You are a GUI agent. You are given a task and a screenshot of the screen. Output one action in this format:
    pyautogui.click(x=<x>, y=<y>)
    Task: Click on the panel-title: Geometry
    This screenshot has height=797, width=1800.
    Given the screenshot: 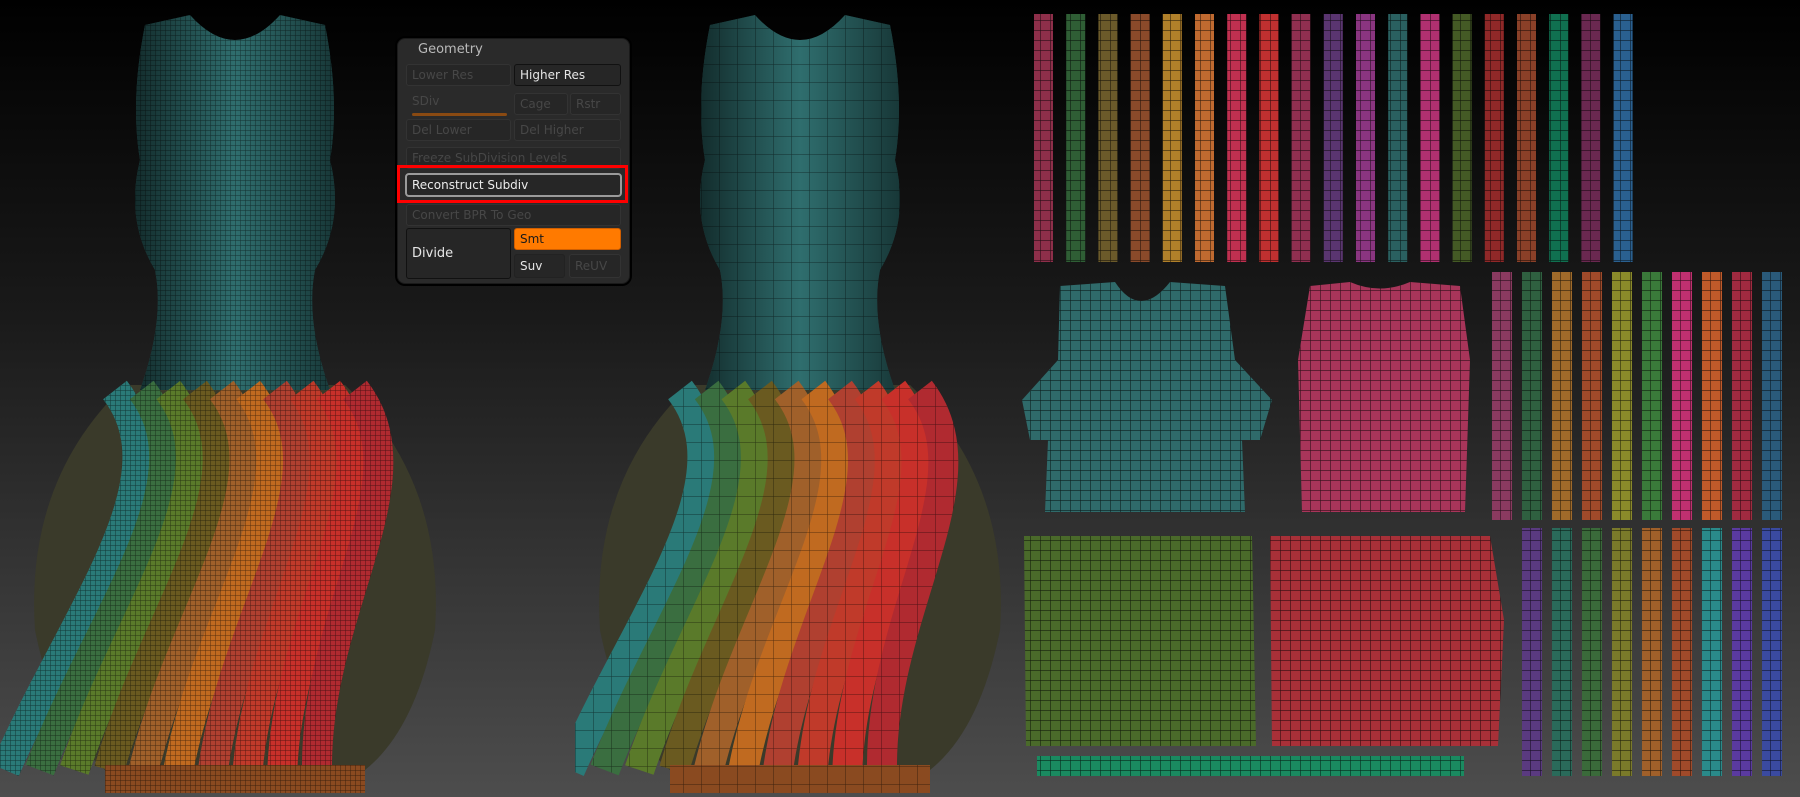 What is the action you would take?
    pyautogui.click(x=450, y=49)
    